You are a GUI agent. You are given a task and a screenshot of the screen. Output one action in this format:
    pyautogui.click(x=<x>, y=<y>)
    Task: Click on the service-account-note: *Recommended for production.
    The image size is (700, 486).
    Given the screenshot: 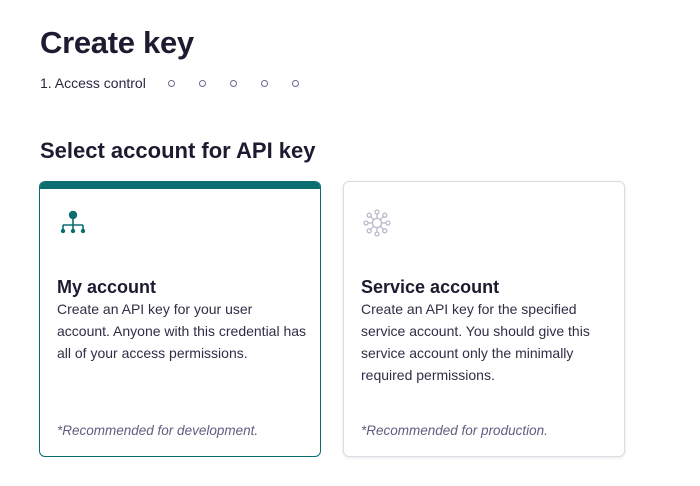 What is the action you would take?
    pyautogui.click(x=454, y=430)
    